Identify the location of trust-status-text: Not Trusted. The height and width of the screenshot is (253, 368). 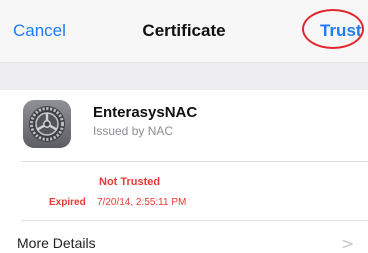
(130, 182).